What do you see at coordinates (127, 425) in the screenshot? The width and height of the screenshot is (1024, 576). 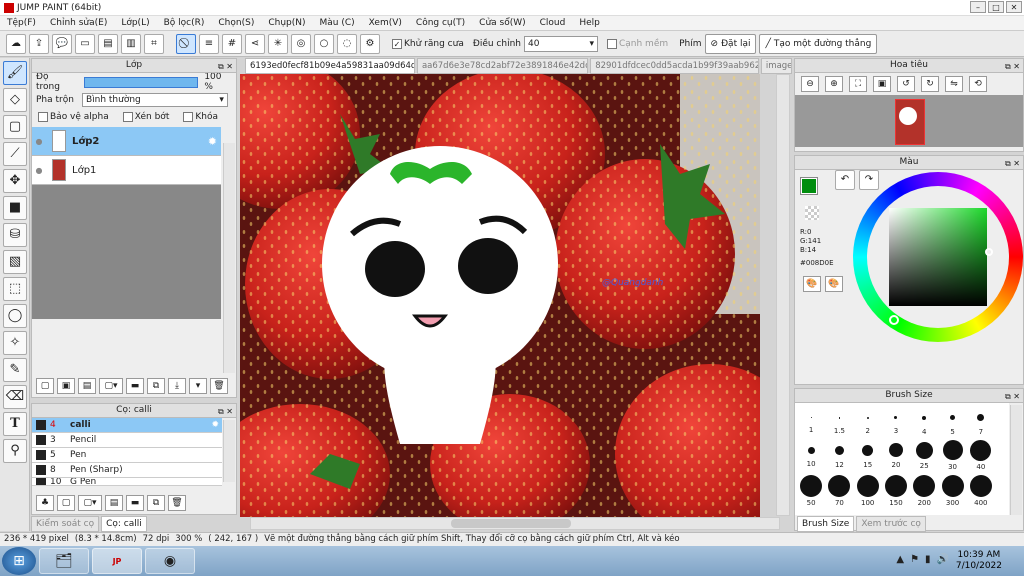 I see `brush-item: 4 calli ✹` at bounding box center [127, 425].